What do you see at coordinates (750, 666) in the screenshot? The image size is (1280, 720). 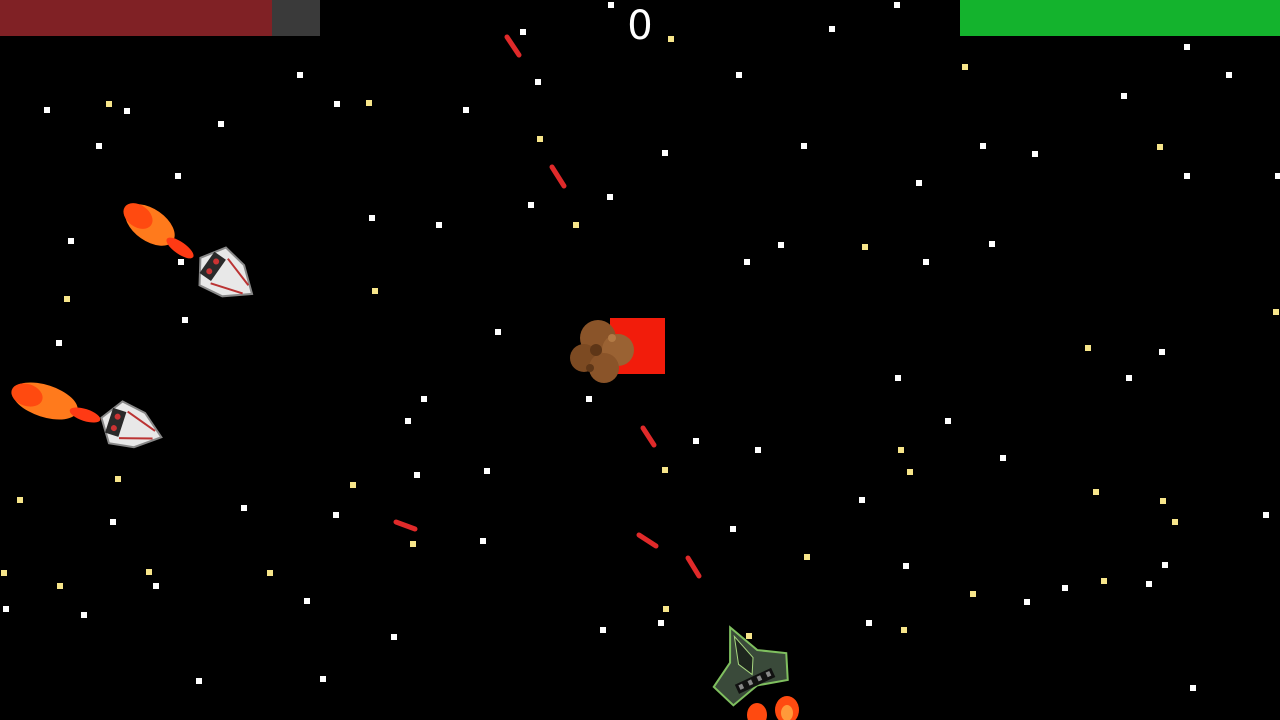 I see `player-hull` at bounding box center [750, 666].